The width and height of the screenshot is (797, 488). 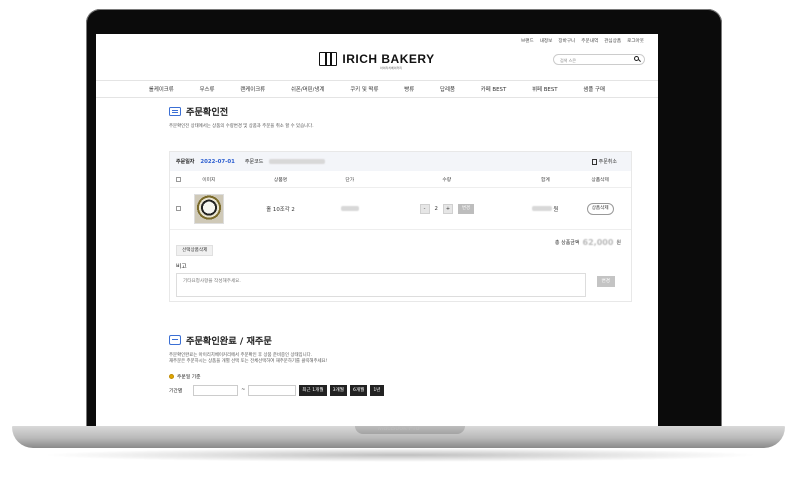 What do you see at coordinates (594, 89) in the screenshot?
I see `nav-item-sample: 샘플 구매` at bounding box center [594, 89].